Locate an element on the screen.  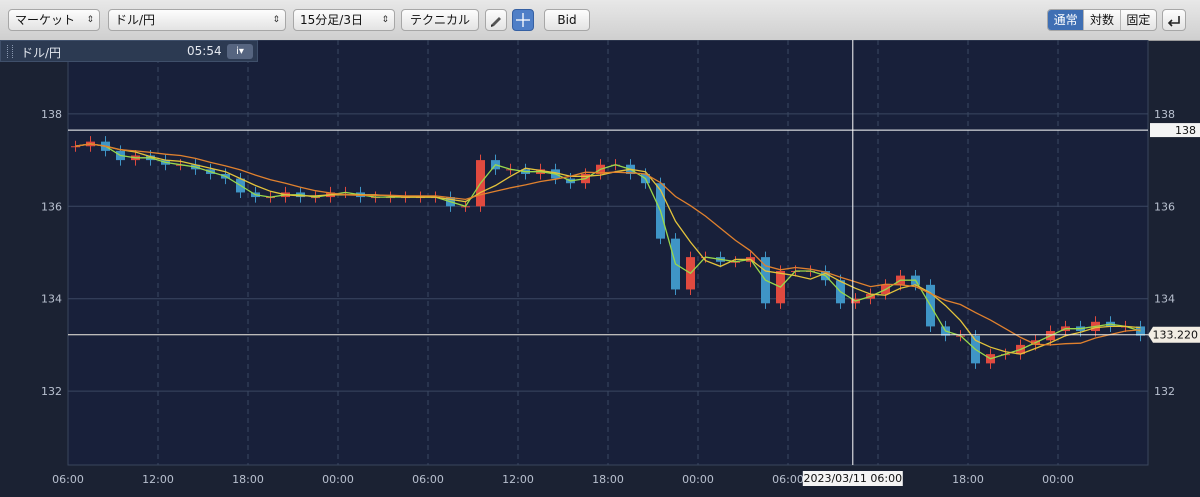
scale-fixed-button: 固定 is located at coordinates (1138, 20).